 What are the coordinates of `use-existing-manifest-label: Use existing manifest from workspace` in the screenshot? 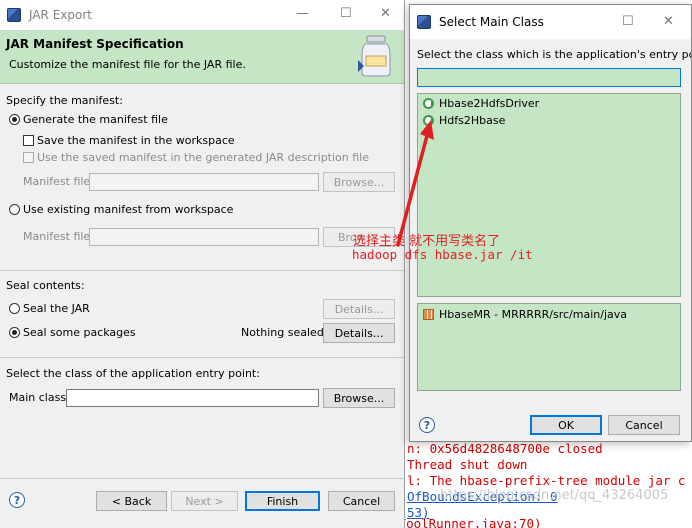 It's located at (128, 209).